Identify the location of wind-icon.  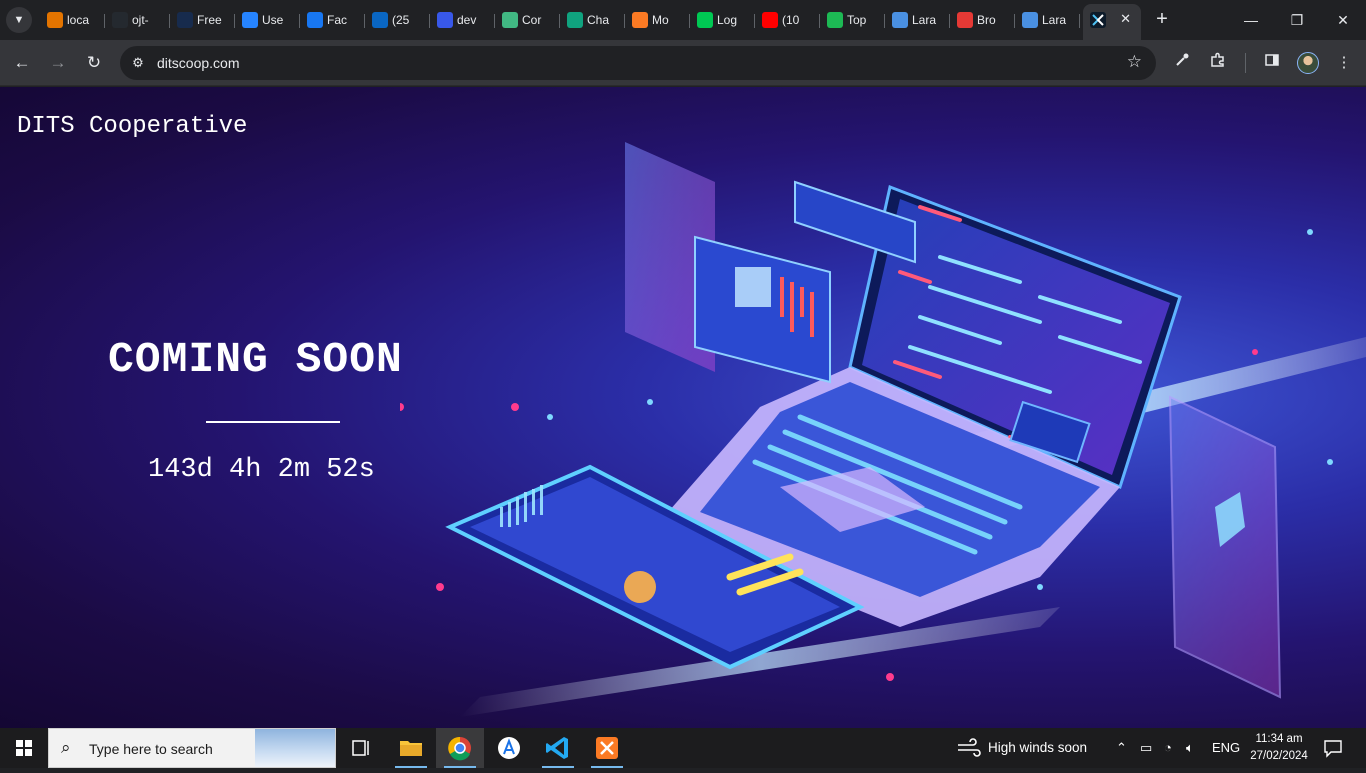
(969, 747).